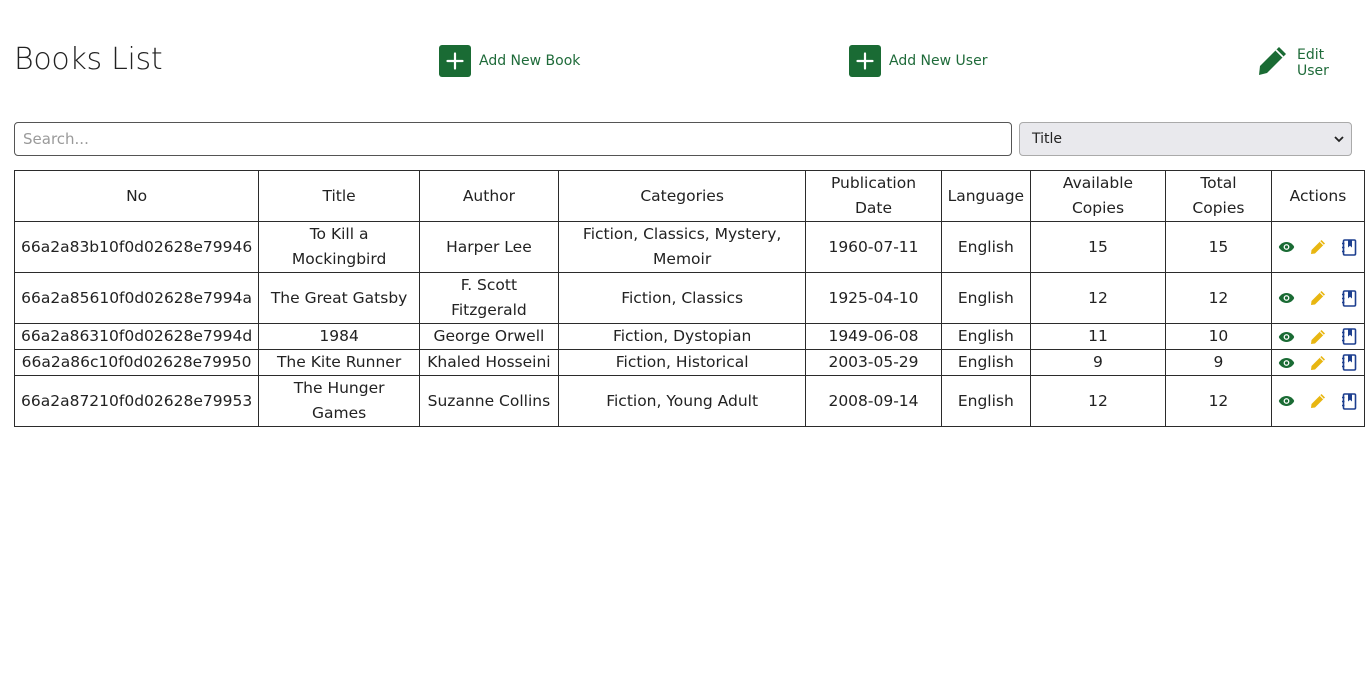 This screenshot has height=681, width=1365. Describe the element at coordinates (682, 336) in the screenshot. I see `cell-categories: Fiction, Dystopian` at that location.